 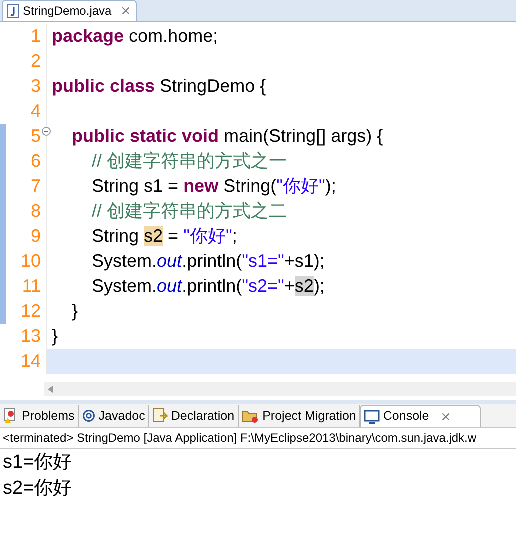 I want to click on editor-tab: StringDemo.java, so click(x=69, y=10).